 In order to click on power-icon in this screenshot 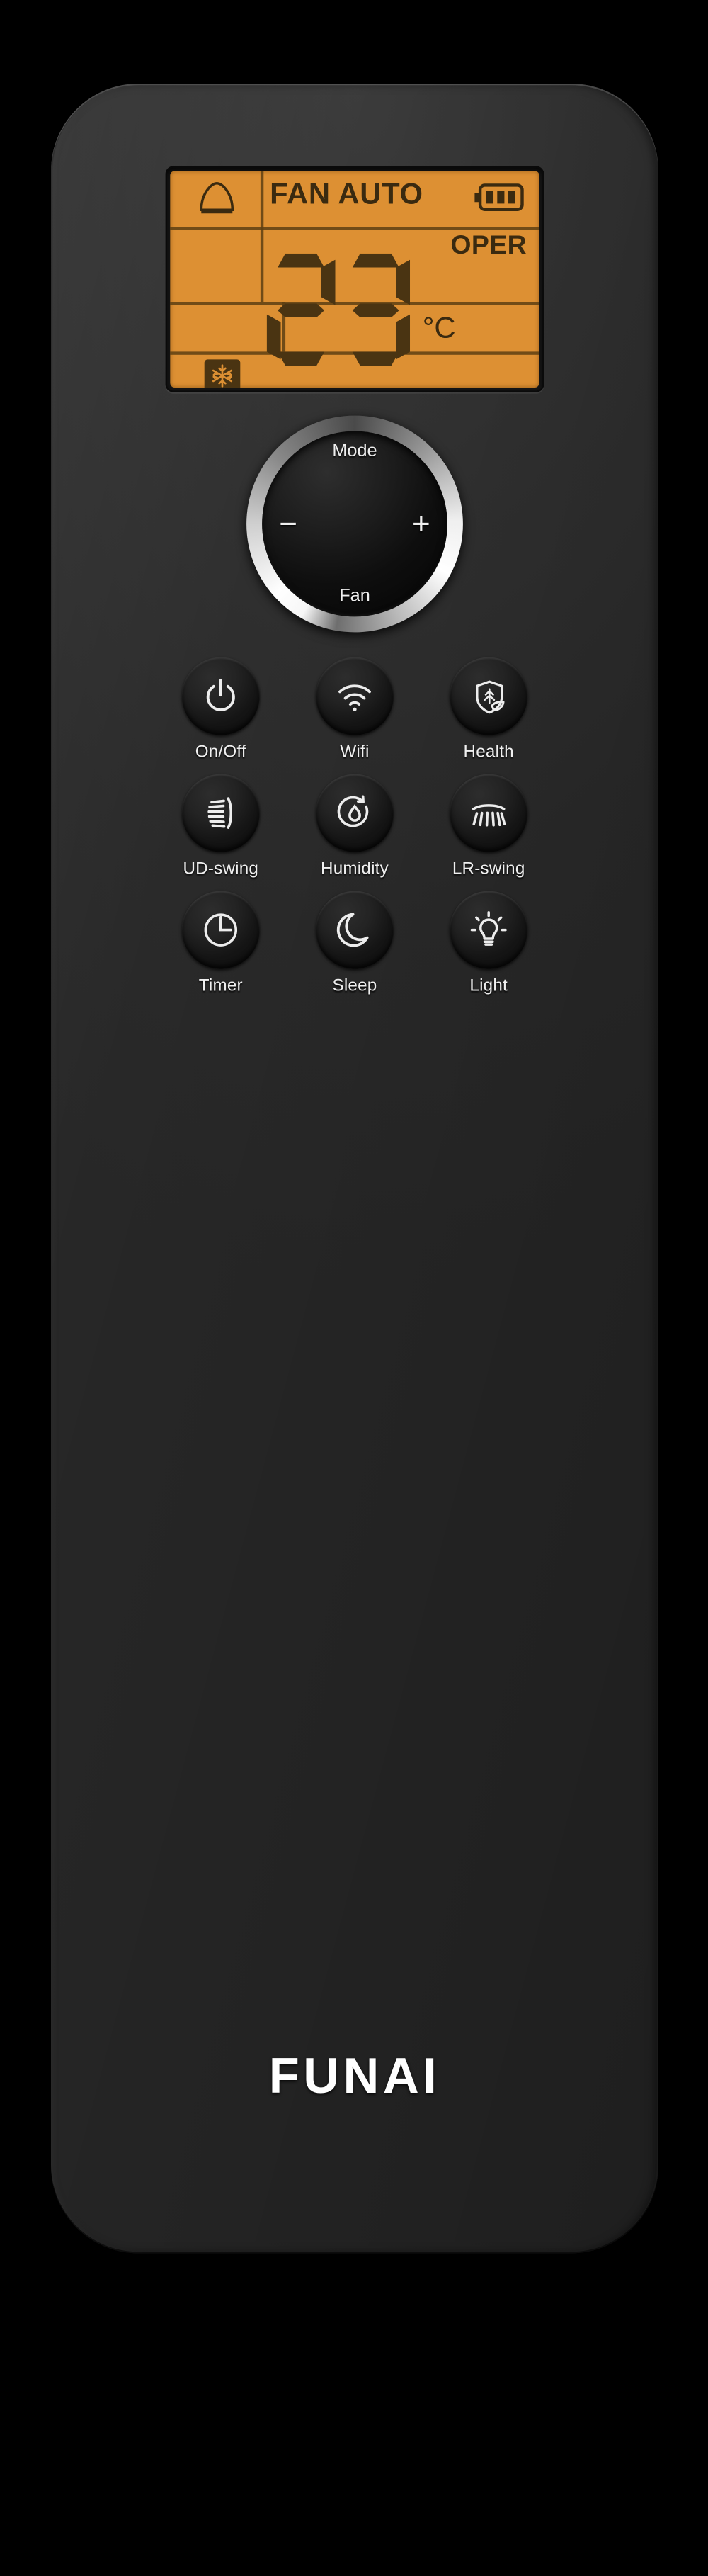, I will do `click(220, 696)`.